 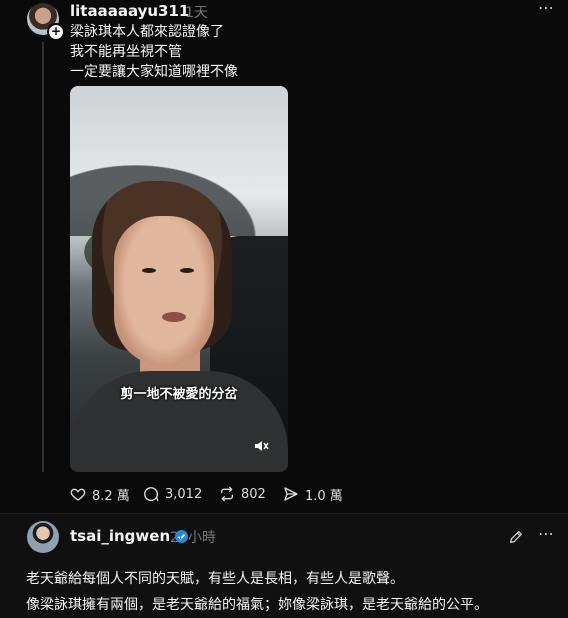 What do you see at coordinates (147, 32) in the screenshot?
I see `post-text-line: 梁詠琪本人都來認證像了` at bounding box center [147, 32].